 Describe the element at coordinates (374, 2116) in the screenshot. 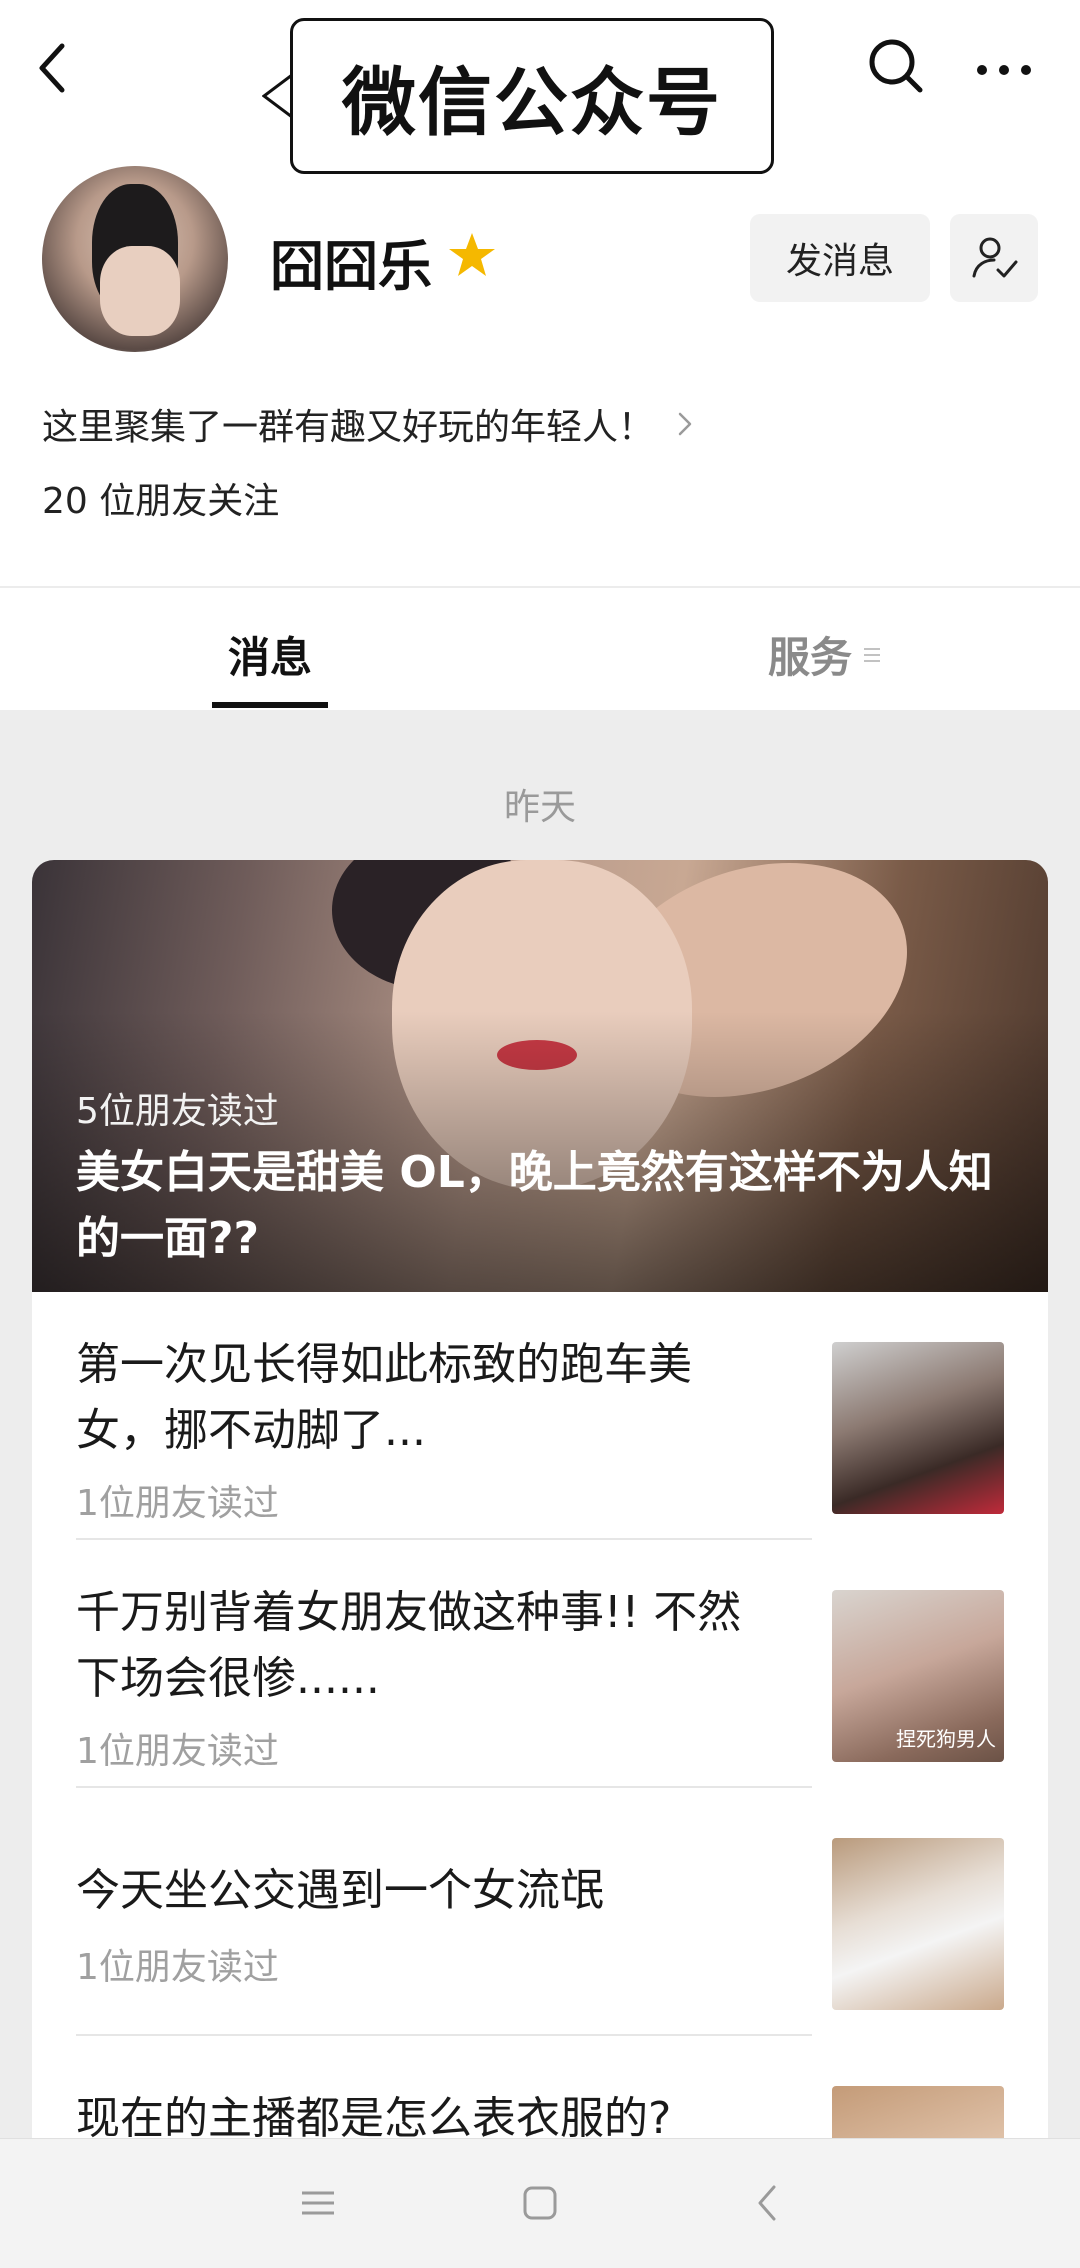

I see `article-title: 现在的主播都是怎么表衣服的?` at that location.